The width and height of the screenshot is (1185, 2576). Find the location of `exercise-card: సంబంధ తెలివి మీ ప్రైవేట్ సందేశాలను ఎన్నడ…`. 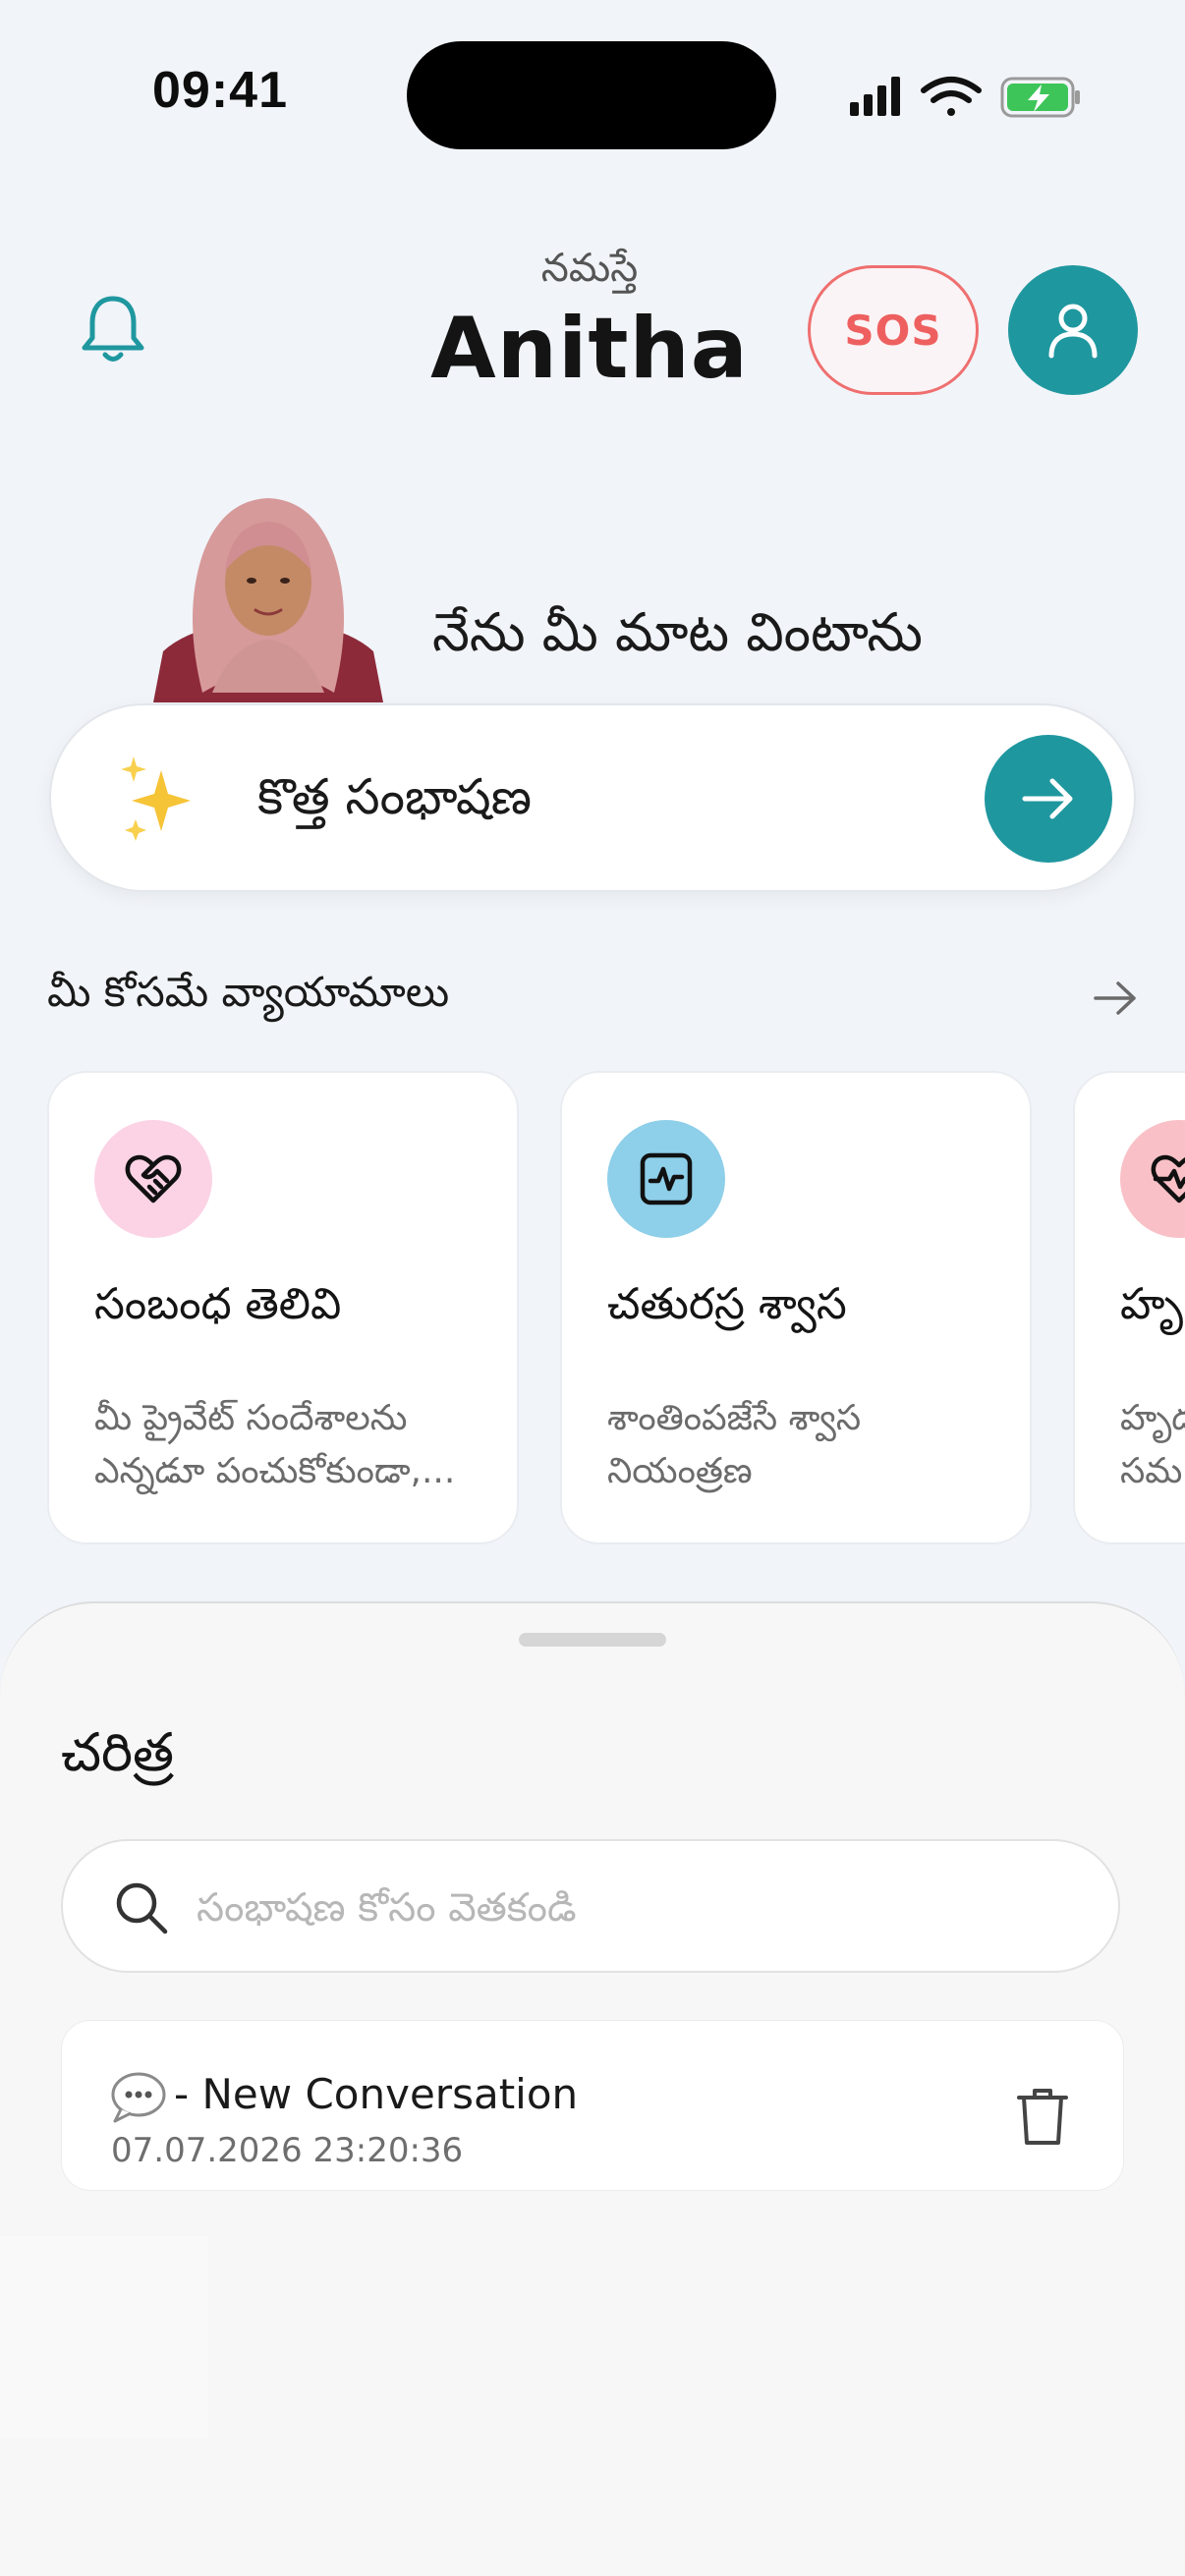

exercise-card: సంబంధ తెలివి మీ ప్రైవేట్ సందేశాలను ఎన్నడ… is located at coordinates (283, 1307).